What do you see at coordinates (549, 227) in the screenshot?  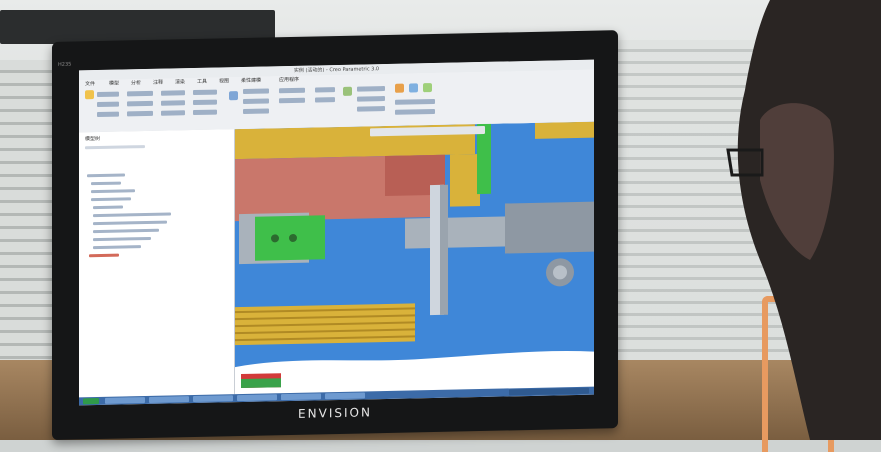 I see `shaft-housing` at bounding box center [549, 227].